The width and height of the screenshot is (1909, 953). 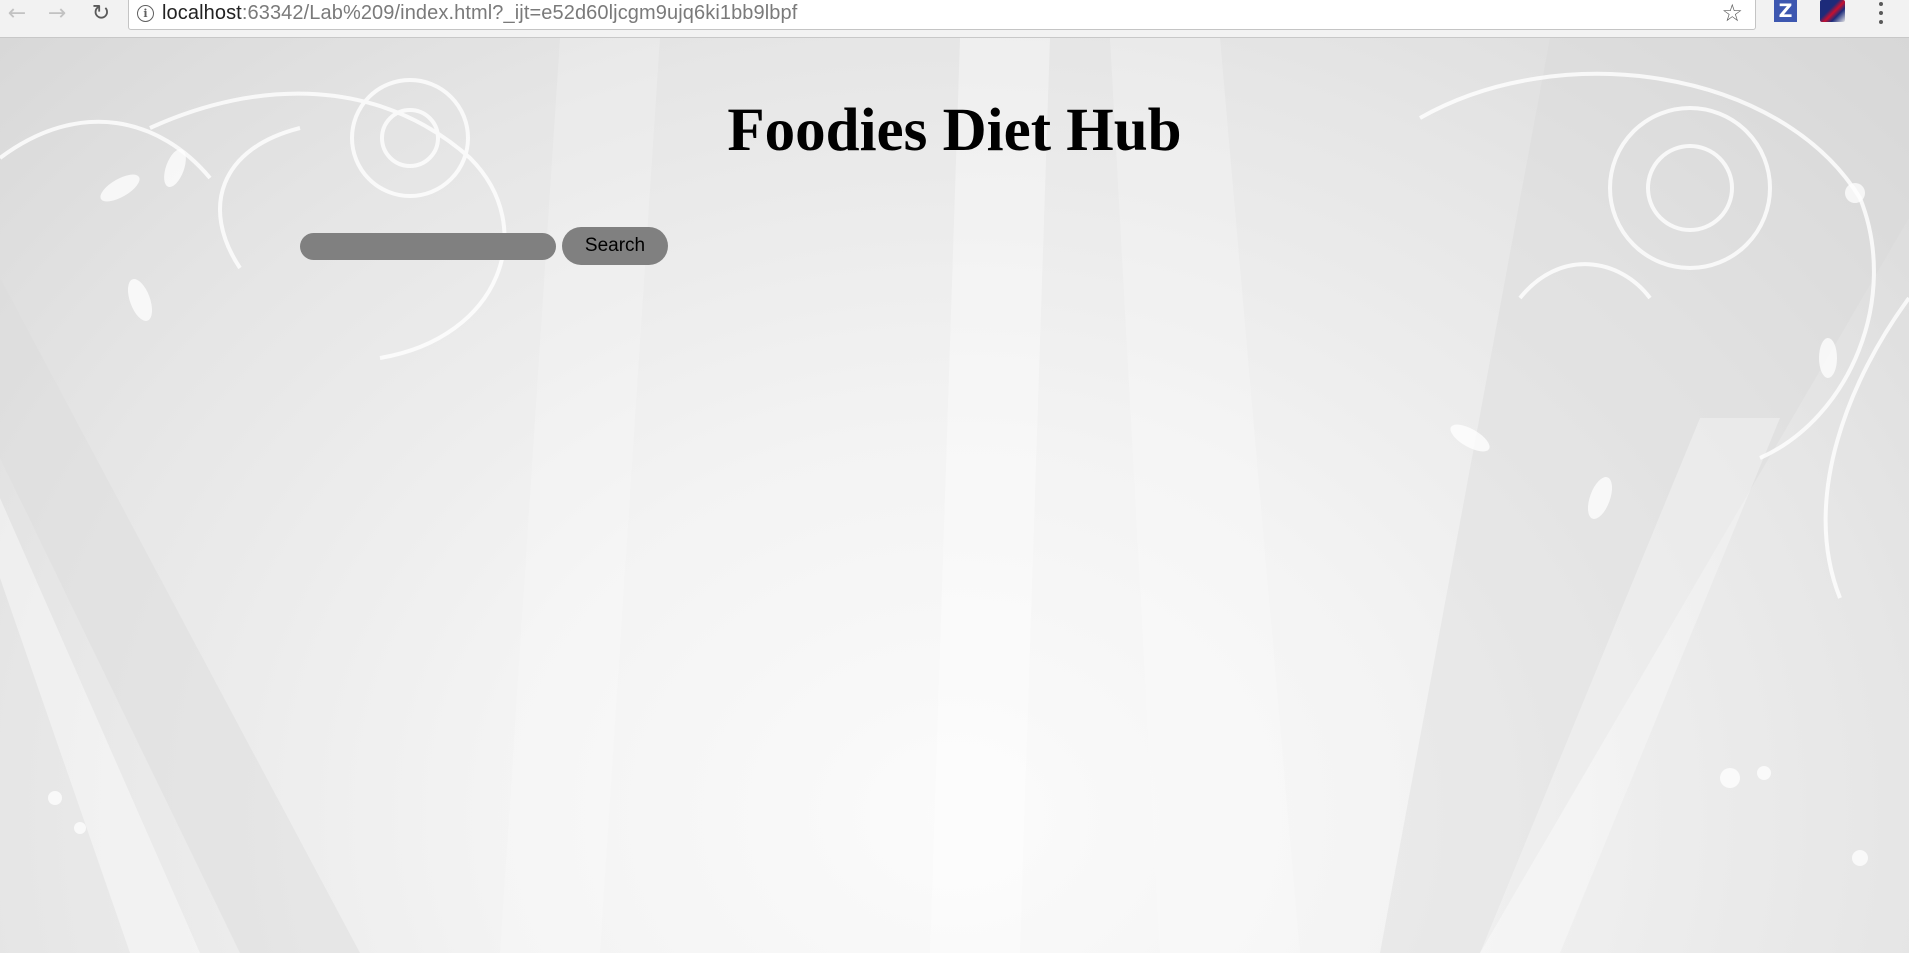 What do you see at coordinates (1732, 13) in the screenshot?
I see `star-icon: ☆` at bounding box center [1732, 13].